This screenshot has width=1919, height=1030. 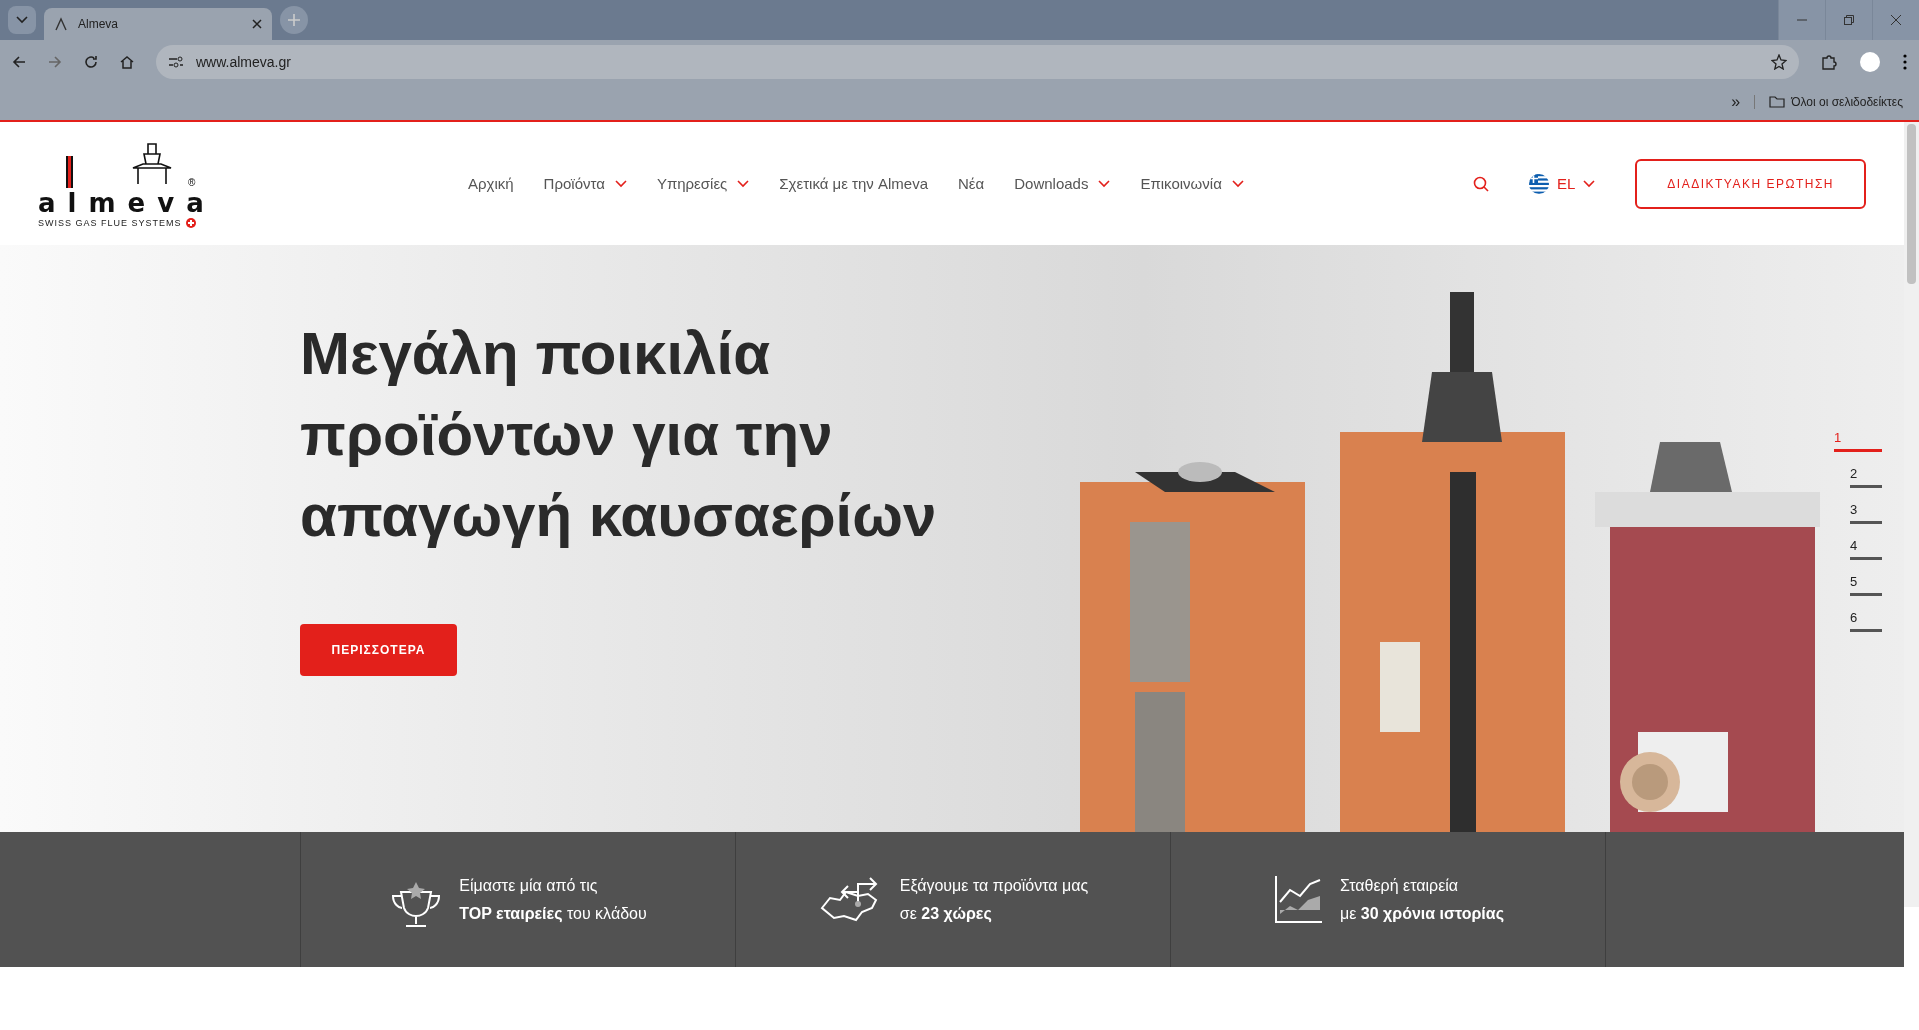 I want to click on profile-avatar-icon, so click(x=1870, y=62).